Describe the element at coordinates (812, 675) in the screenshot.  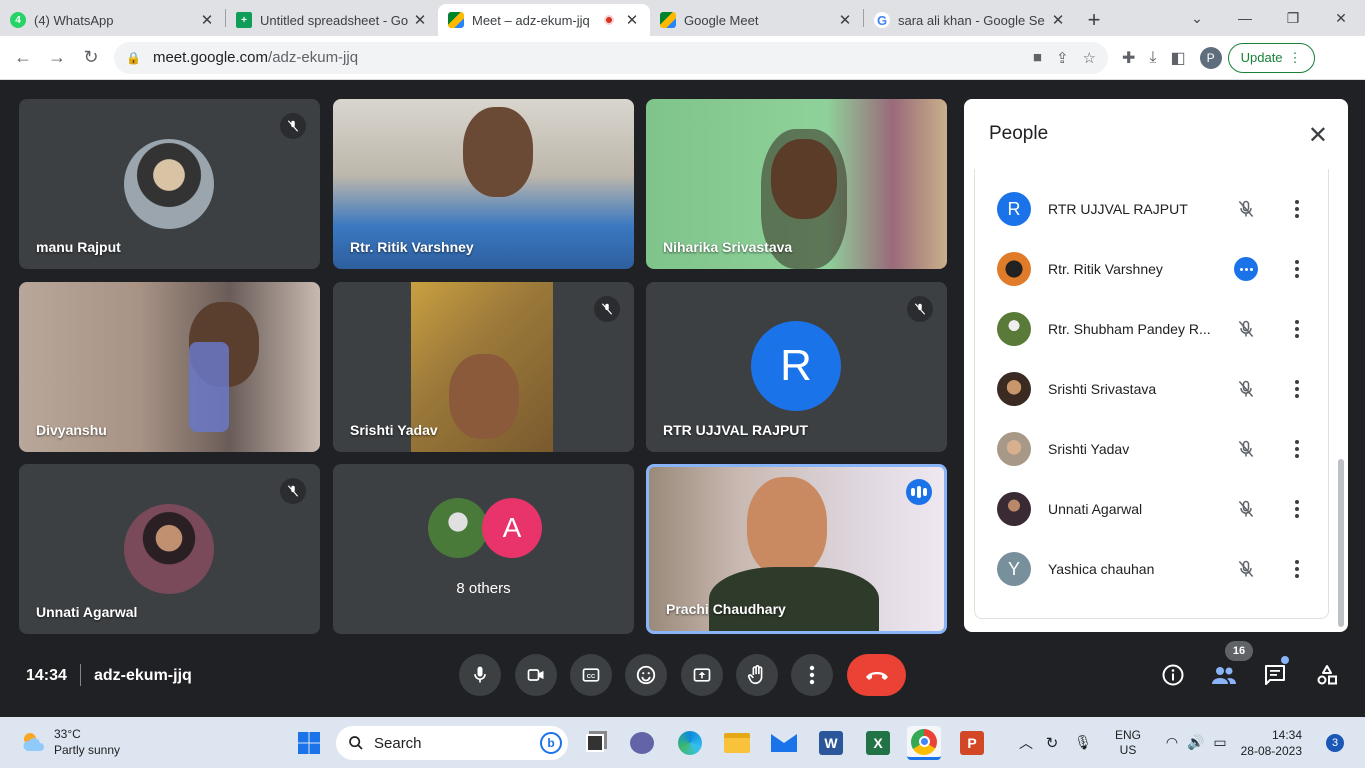
I see `more-options-button` at that location.